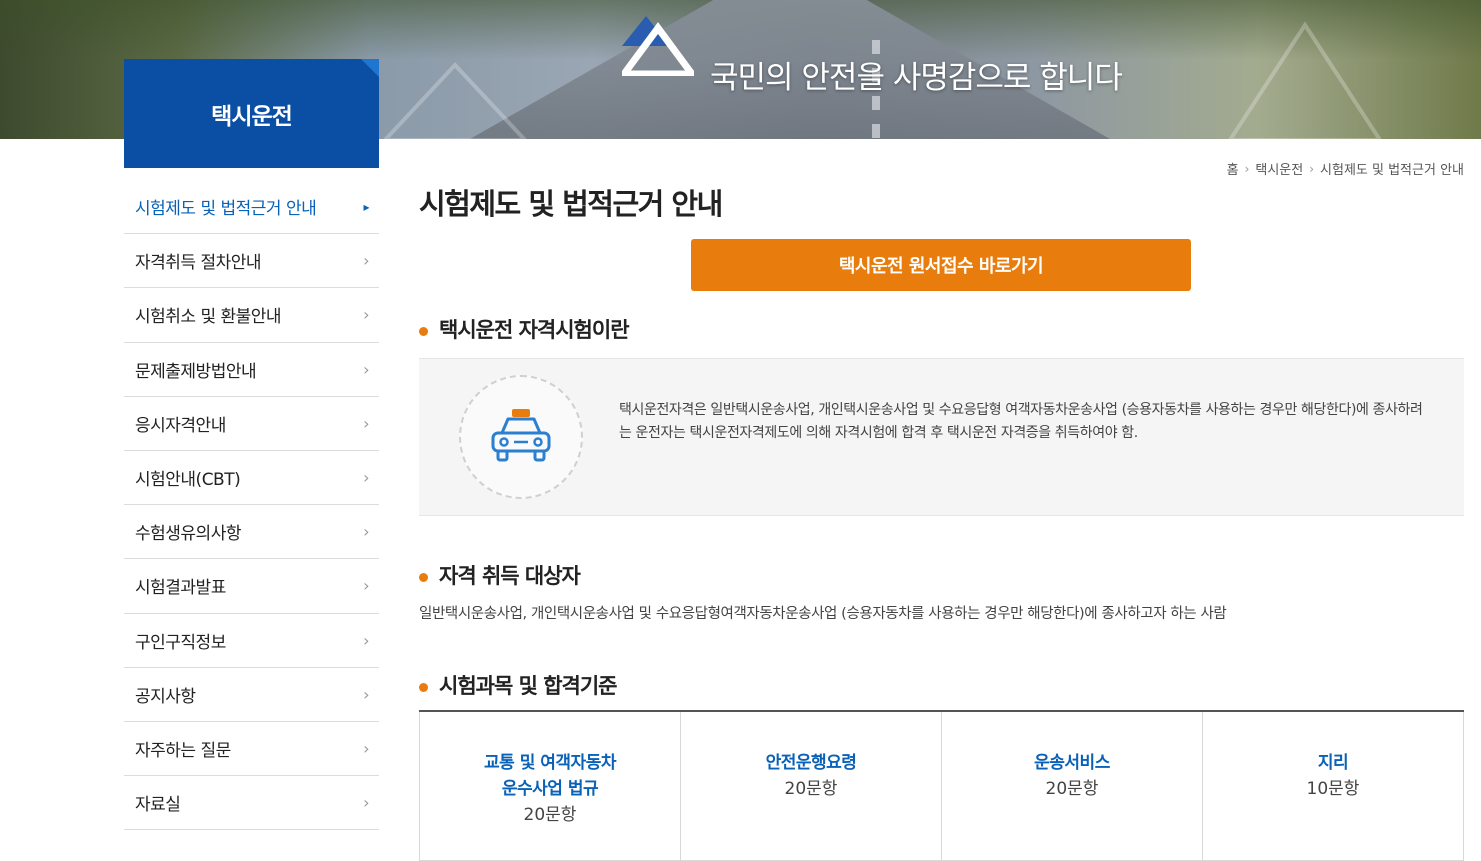 The height and width of the screenshot is (861, 1481). I want to click on sidebar-item-label: 자료실, so click(158, 805).